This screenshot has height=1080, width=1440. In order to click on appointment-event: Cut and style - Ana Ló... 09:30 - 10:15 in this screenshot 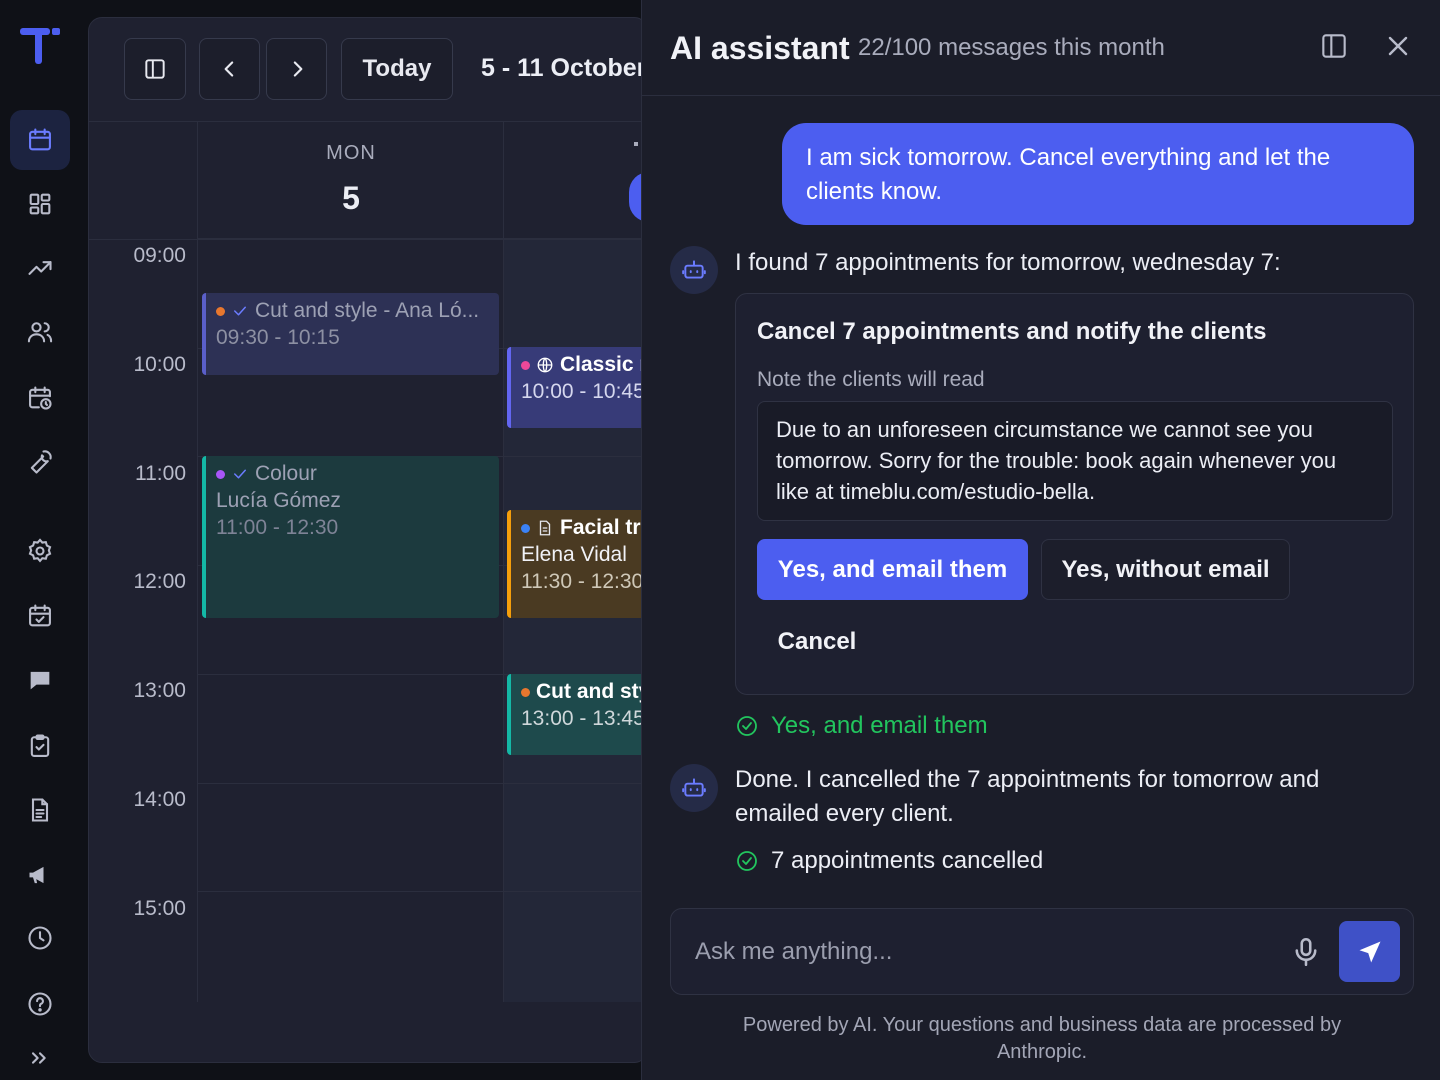, I will do `click(350, 334)`.